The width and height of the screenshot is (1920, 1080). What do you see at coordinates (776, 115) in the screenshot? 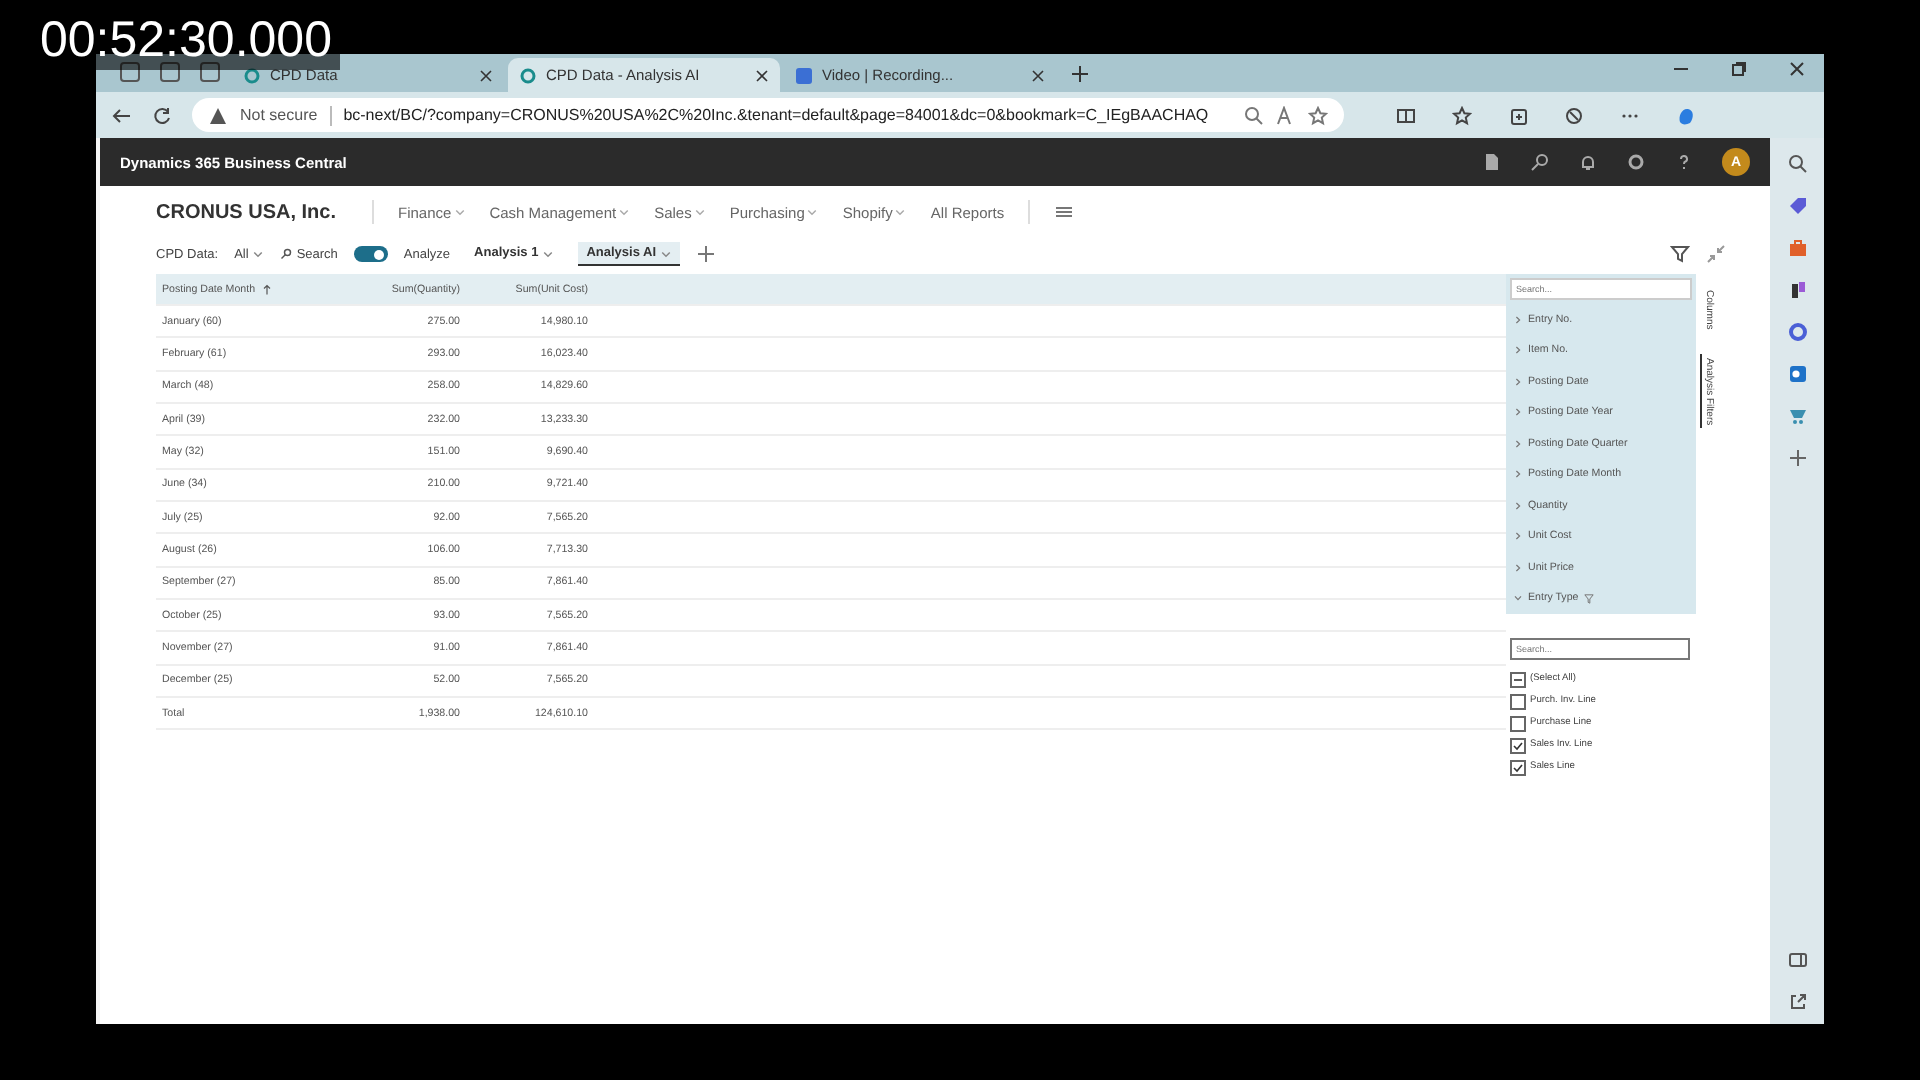
I see `url-text: bc-next/BC/?company=CRONUS%20USA%2C%20Inc.&tenant=default&page=84001&dc=0&bookmark=C_IEgBAACHAQ` at bounding box center [776, 115].